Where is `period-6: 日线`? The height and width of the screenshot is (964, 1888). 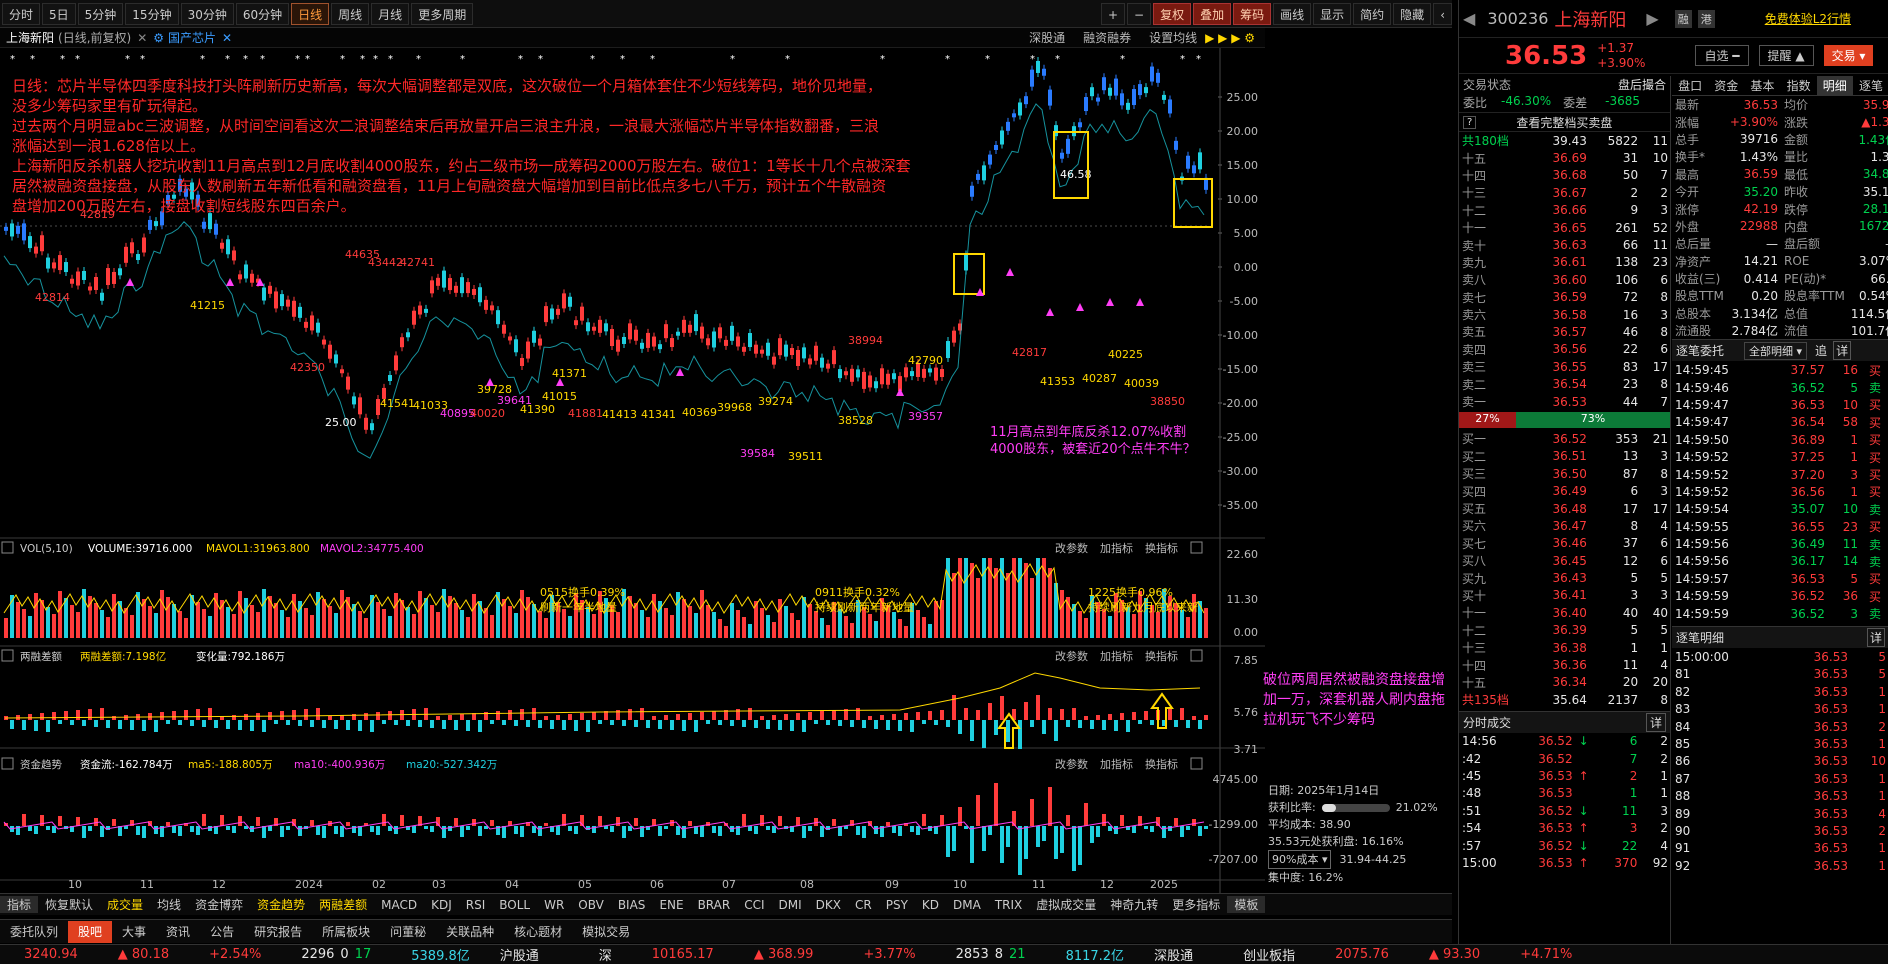
period-6: 日线 is located at coordinates (310, 13).